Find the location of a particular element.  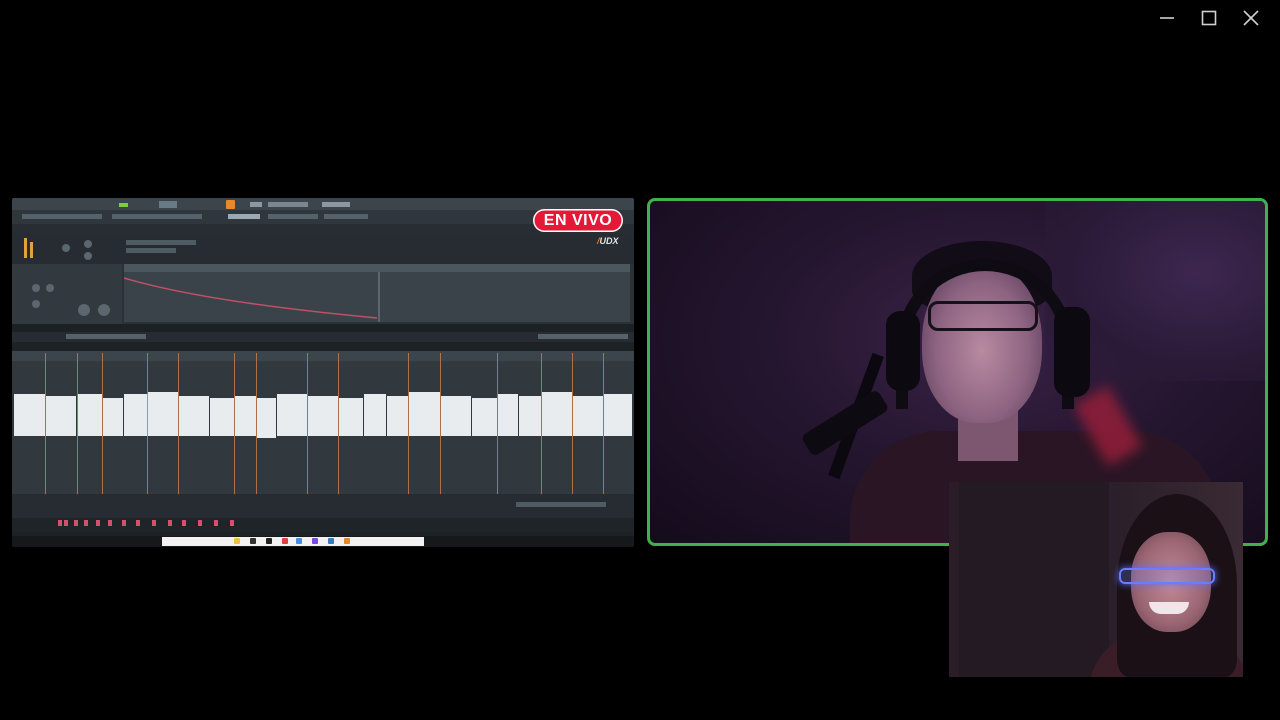

participant-video-pip is located at coordinates (1096, 579).